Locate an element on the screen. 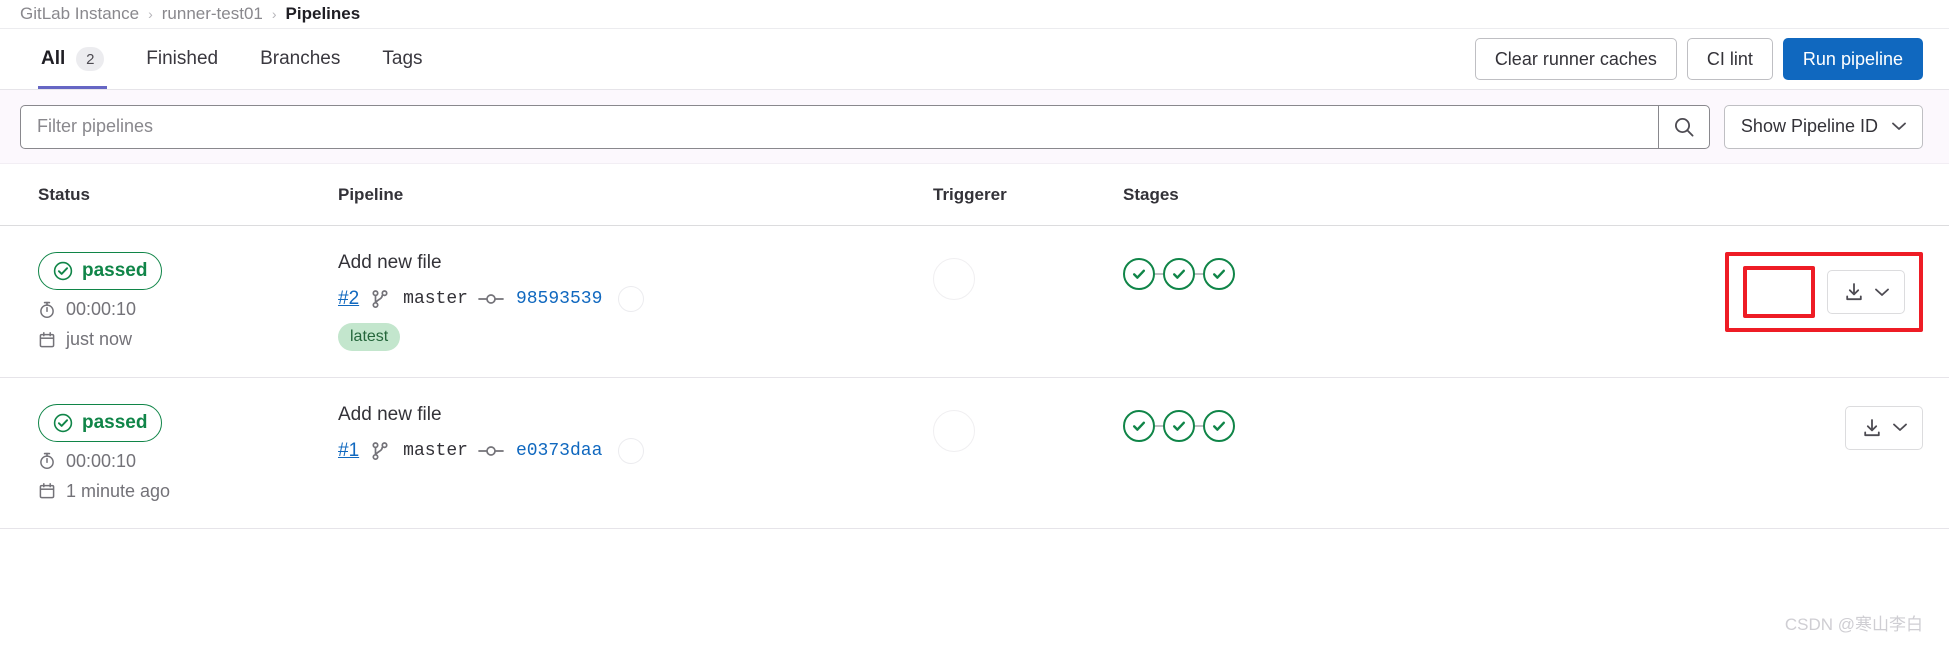 This screenshot has width=1949, height=647. column-header-triggerer: Triggerer is located at coordinates (970, 194).